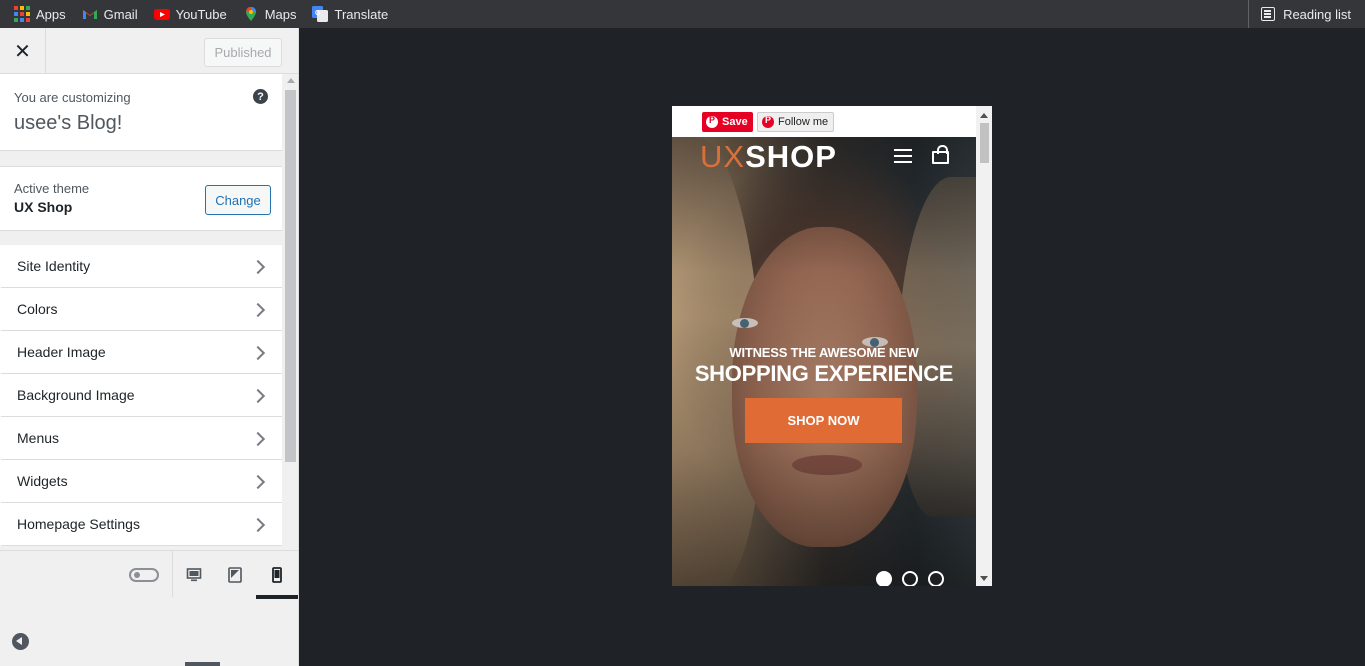  What do you see at coordinates (243, 52) in the screenshot?
I see `publish-button: Published` at bounding box center [243, 52].